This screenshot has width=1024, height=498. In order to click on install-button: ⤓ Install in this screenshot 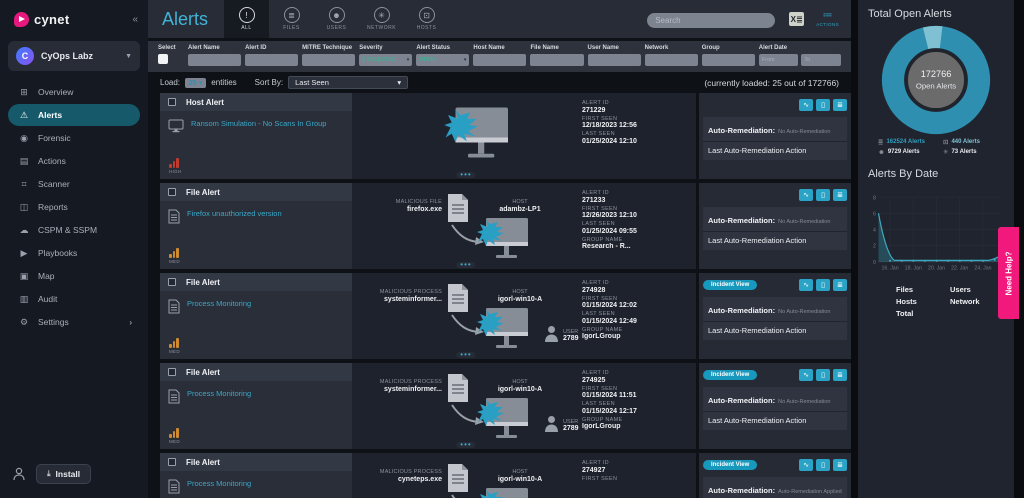, I will do `click(64, 474)`.